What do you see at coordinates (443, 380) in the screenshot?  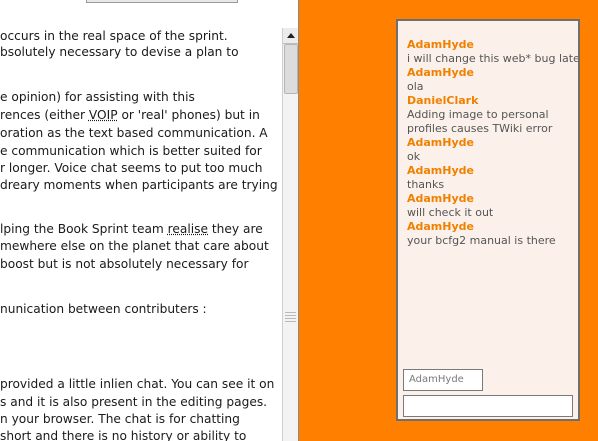 I see `chat-name-input: AdamHyde` at bounding box center [443, 380].